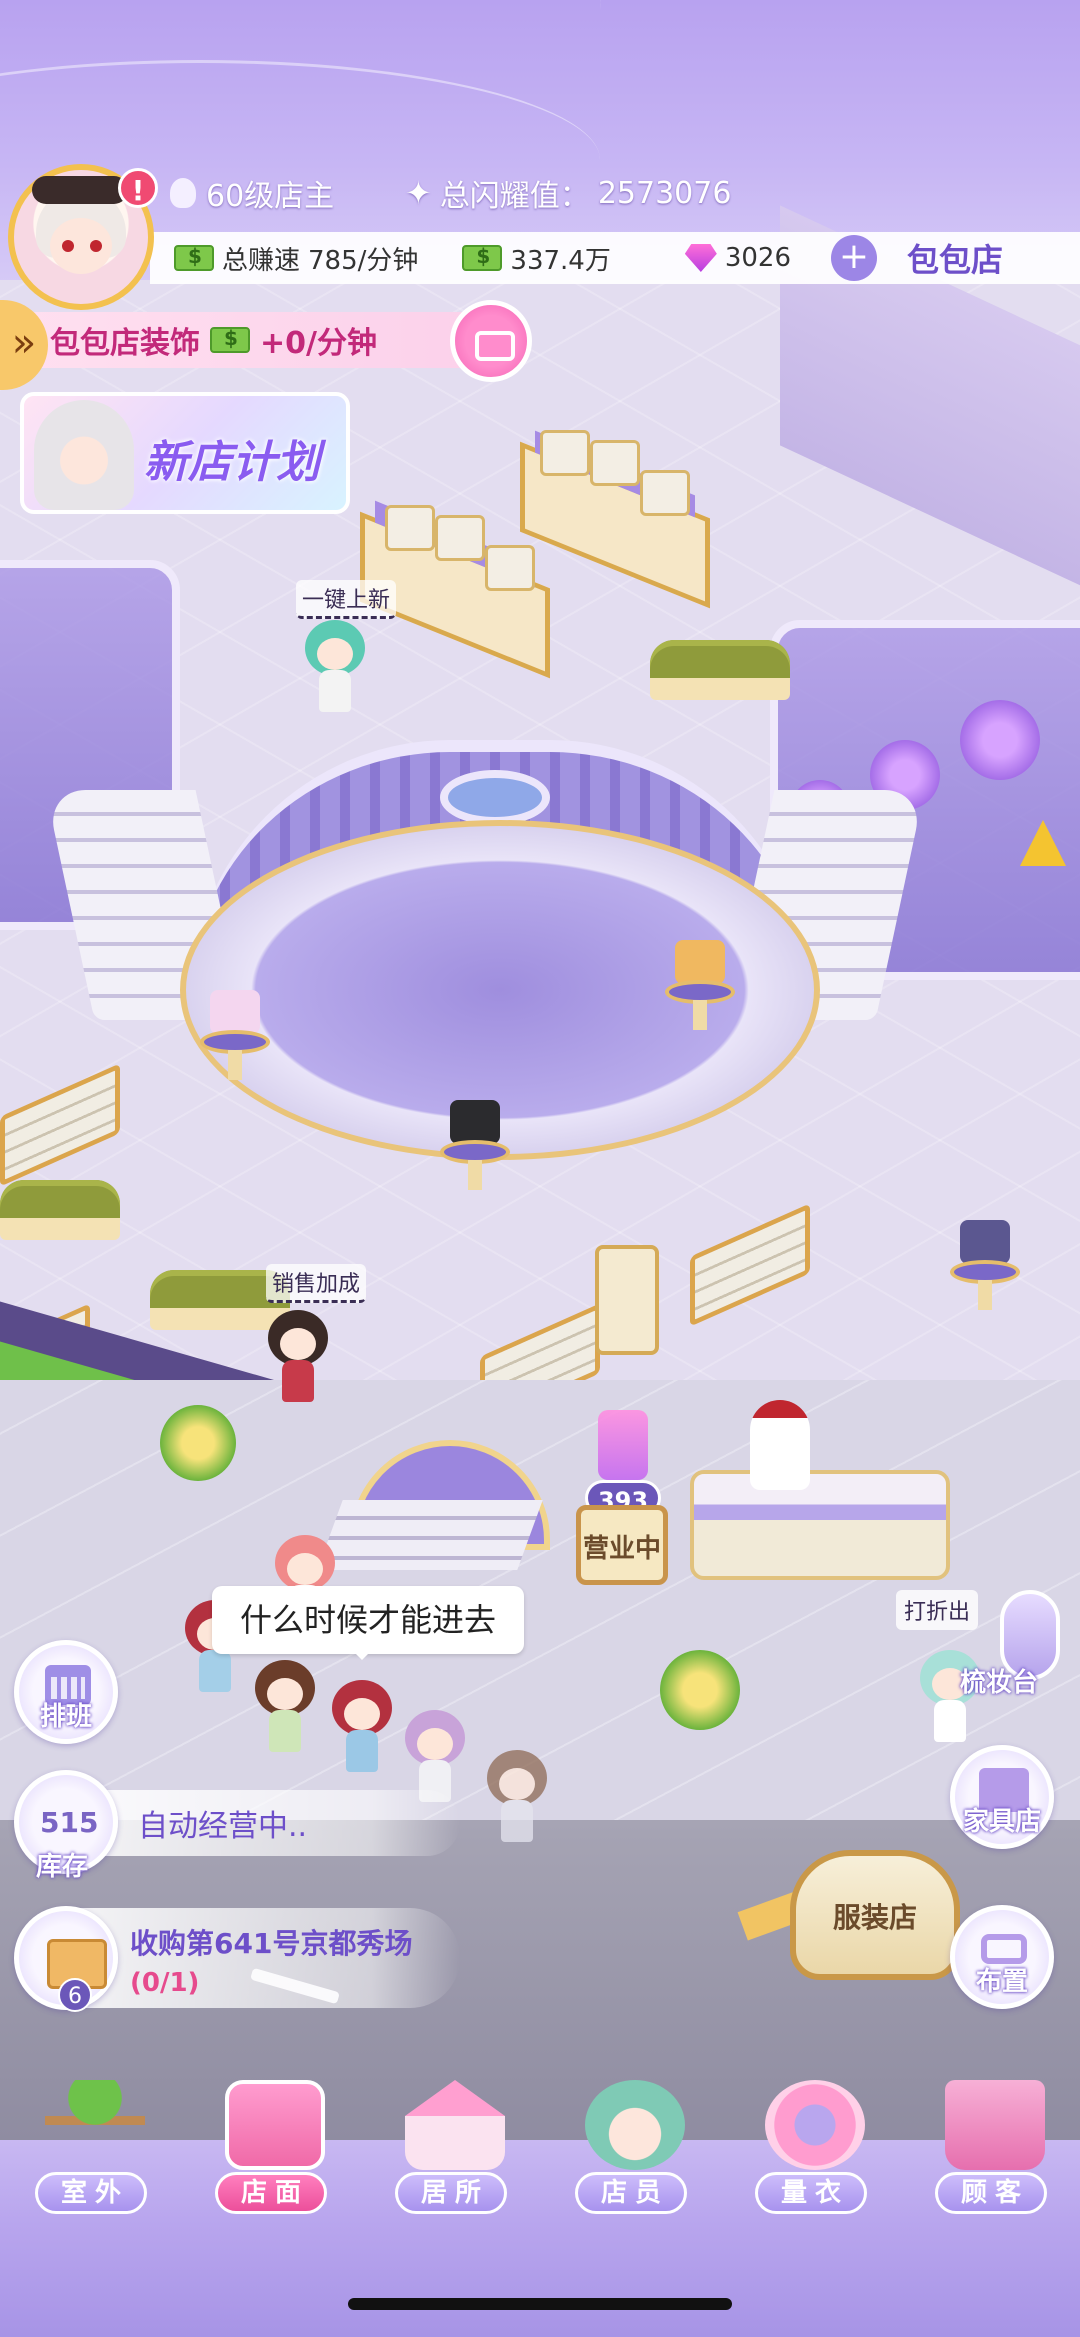  Describe the element at coordinates (627, 1300) in the screenshot. I see `water-dispenser` at that location.